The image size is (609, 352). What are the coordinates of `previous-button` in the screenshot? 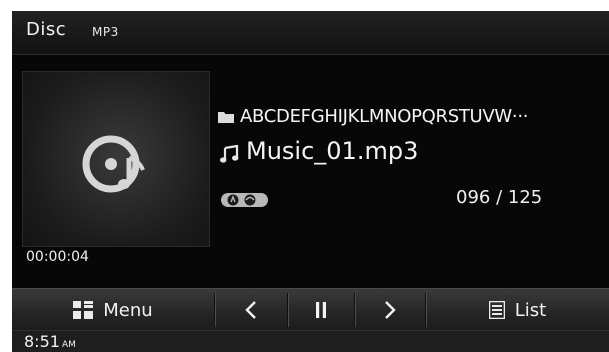 It's located at (251, 310).